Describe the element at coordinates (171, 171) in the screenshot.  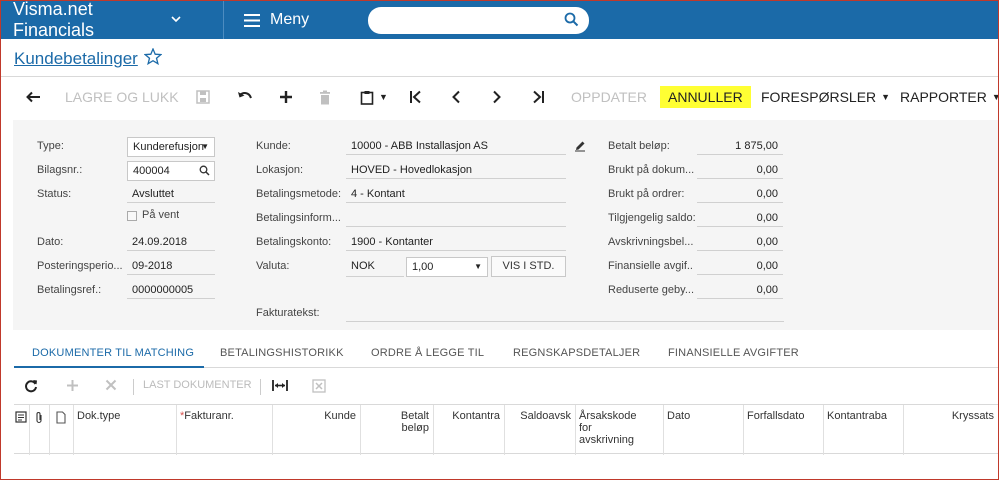
I see `doc-number-field: 400004` at that location.